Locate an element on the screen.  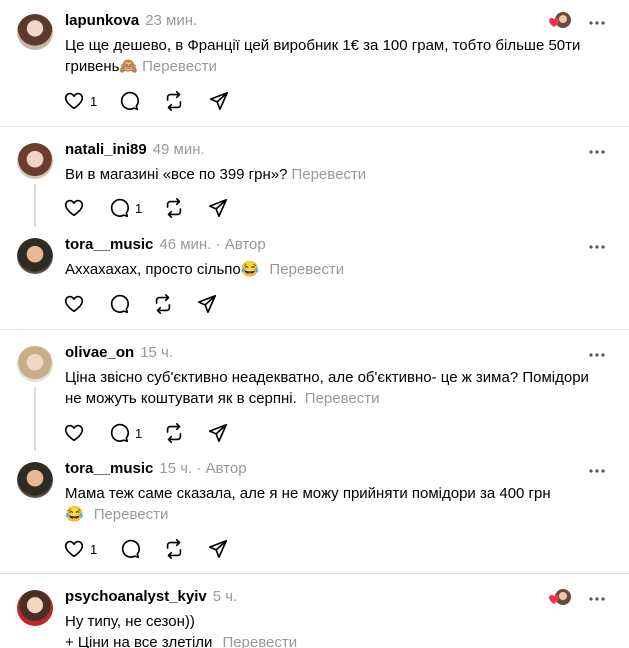
timestamp: 23 мин. is located at coordinates (171, 20).